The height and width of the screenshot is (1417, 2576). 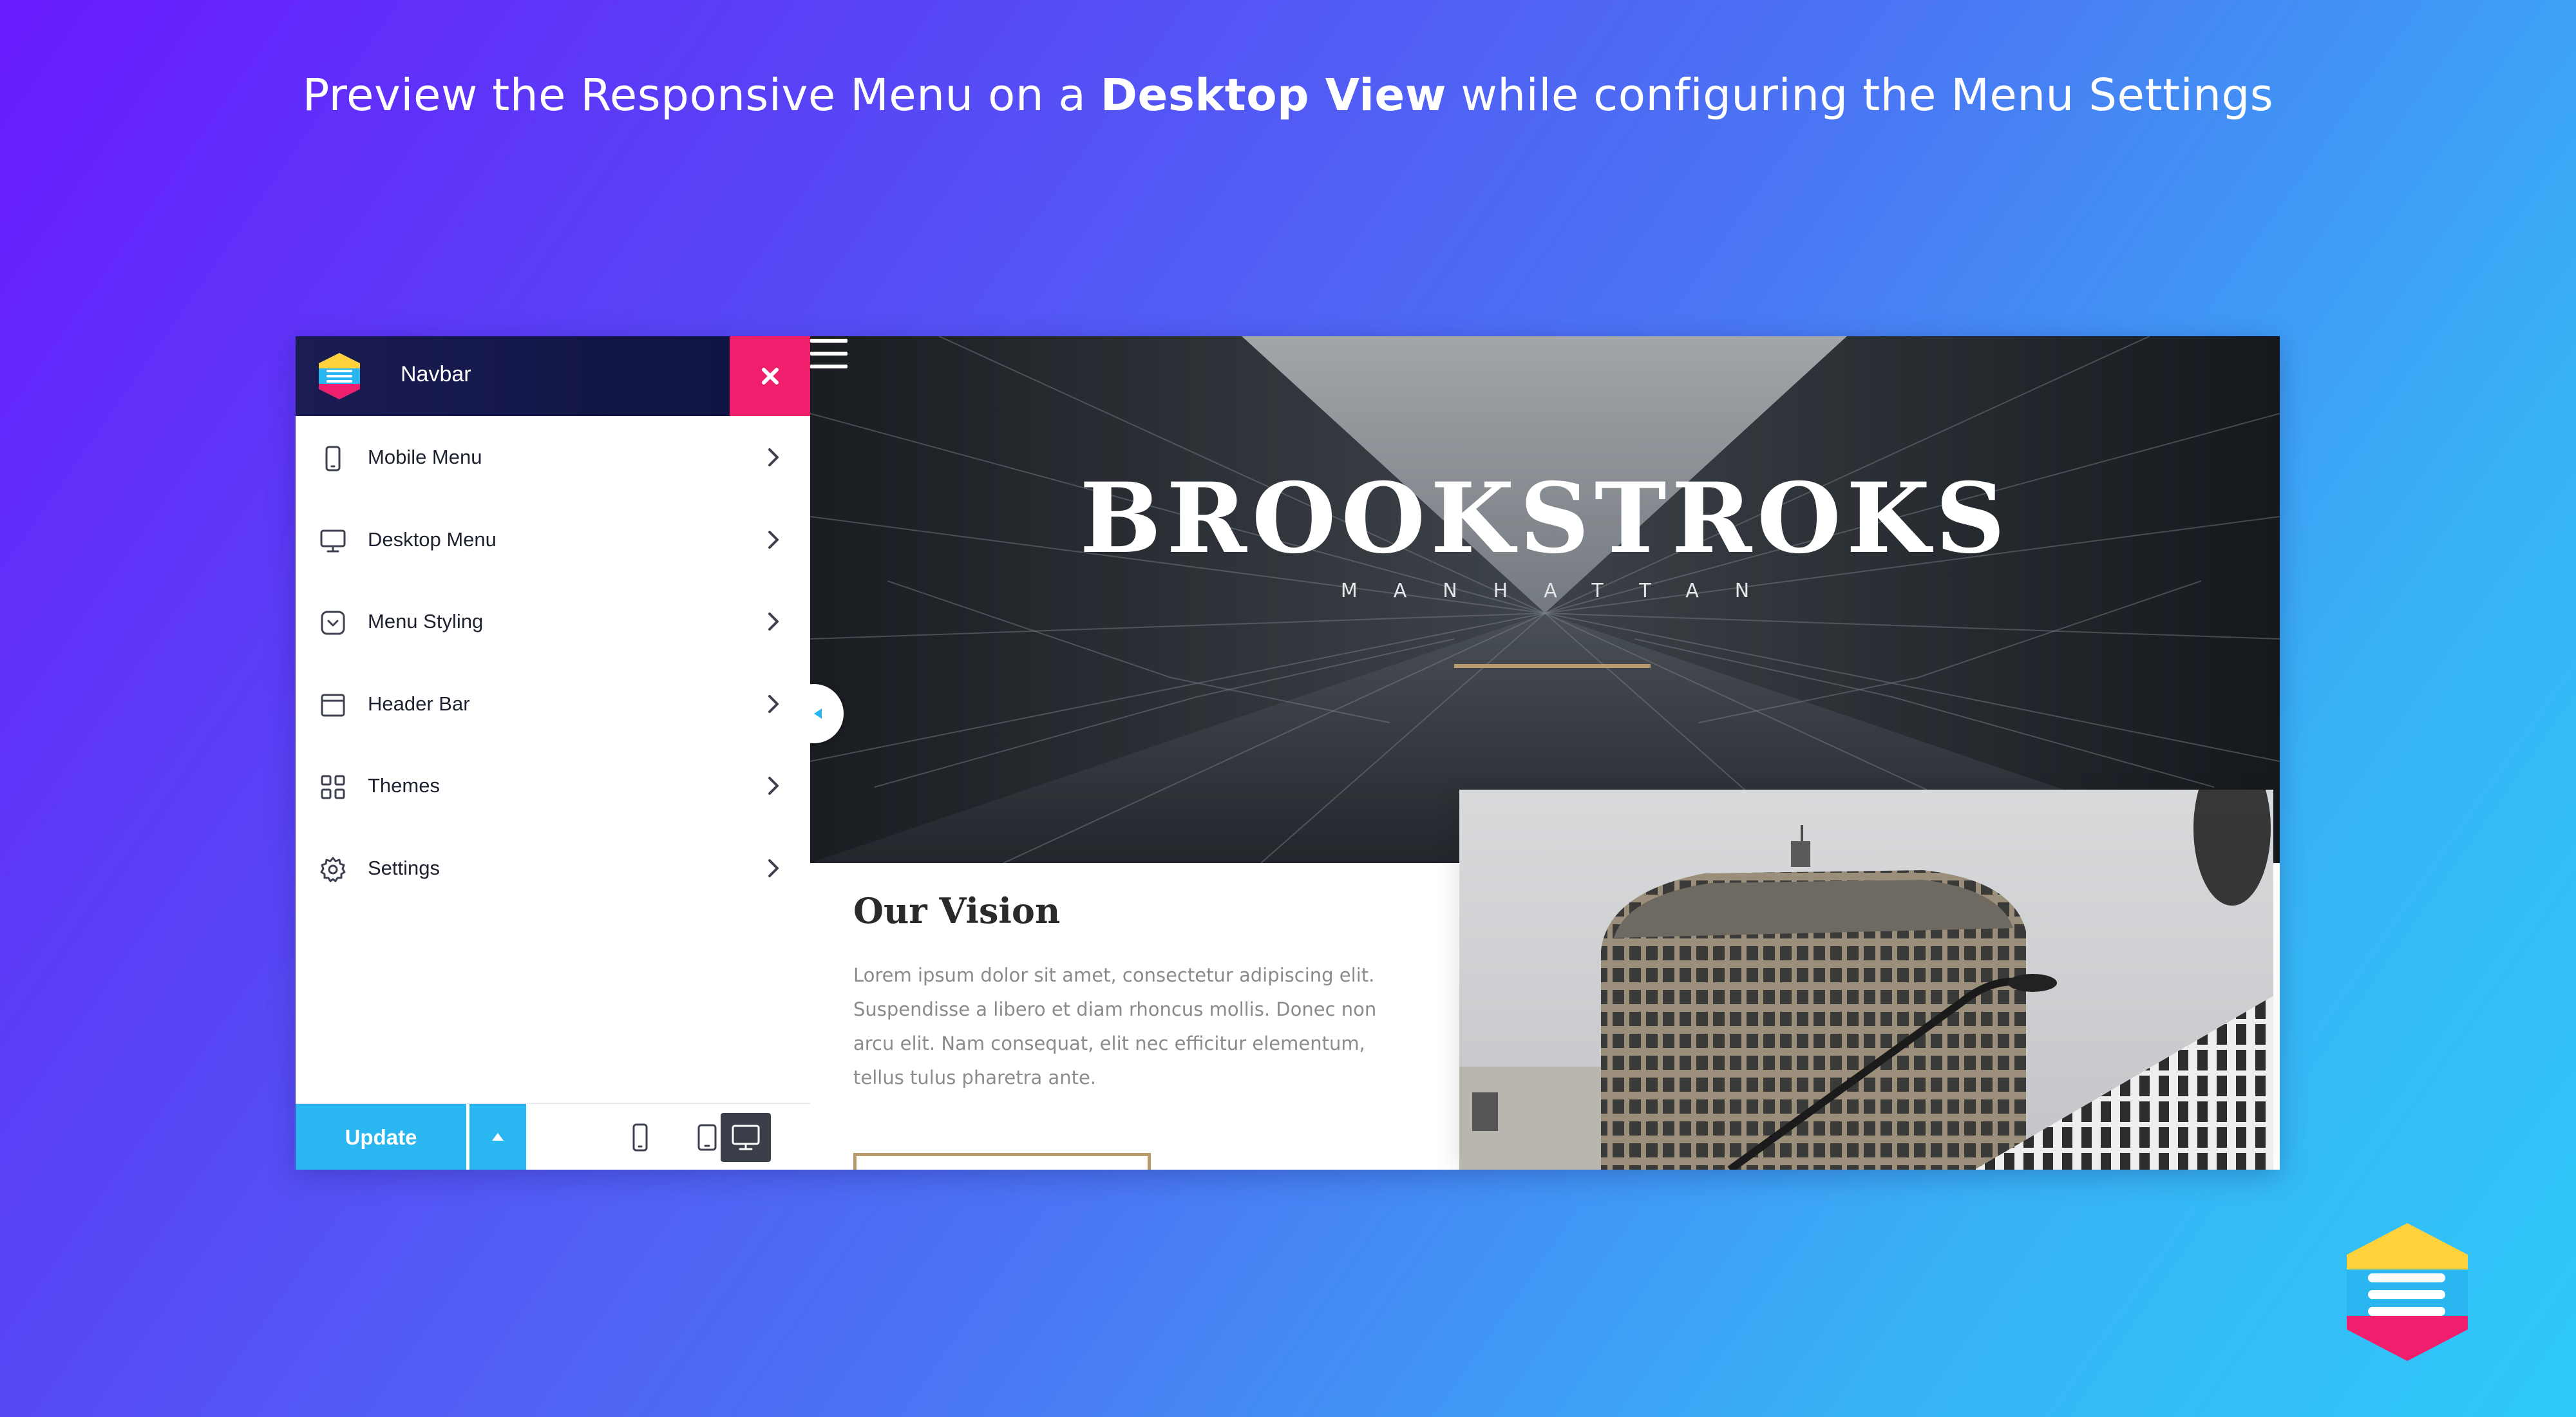 I want to click on brand-title: BROOKSTROKS, so click(x=1545, y=518).